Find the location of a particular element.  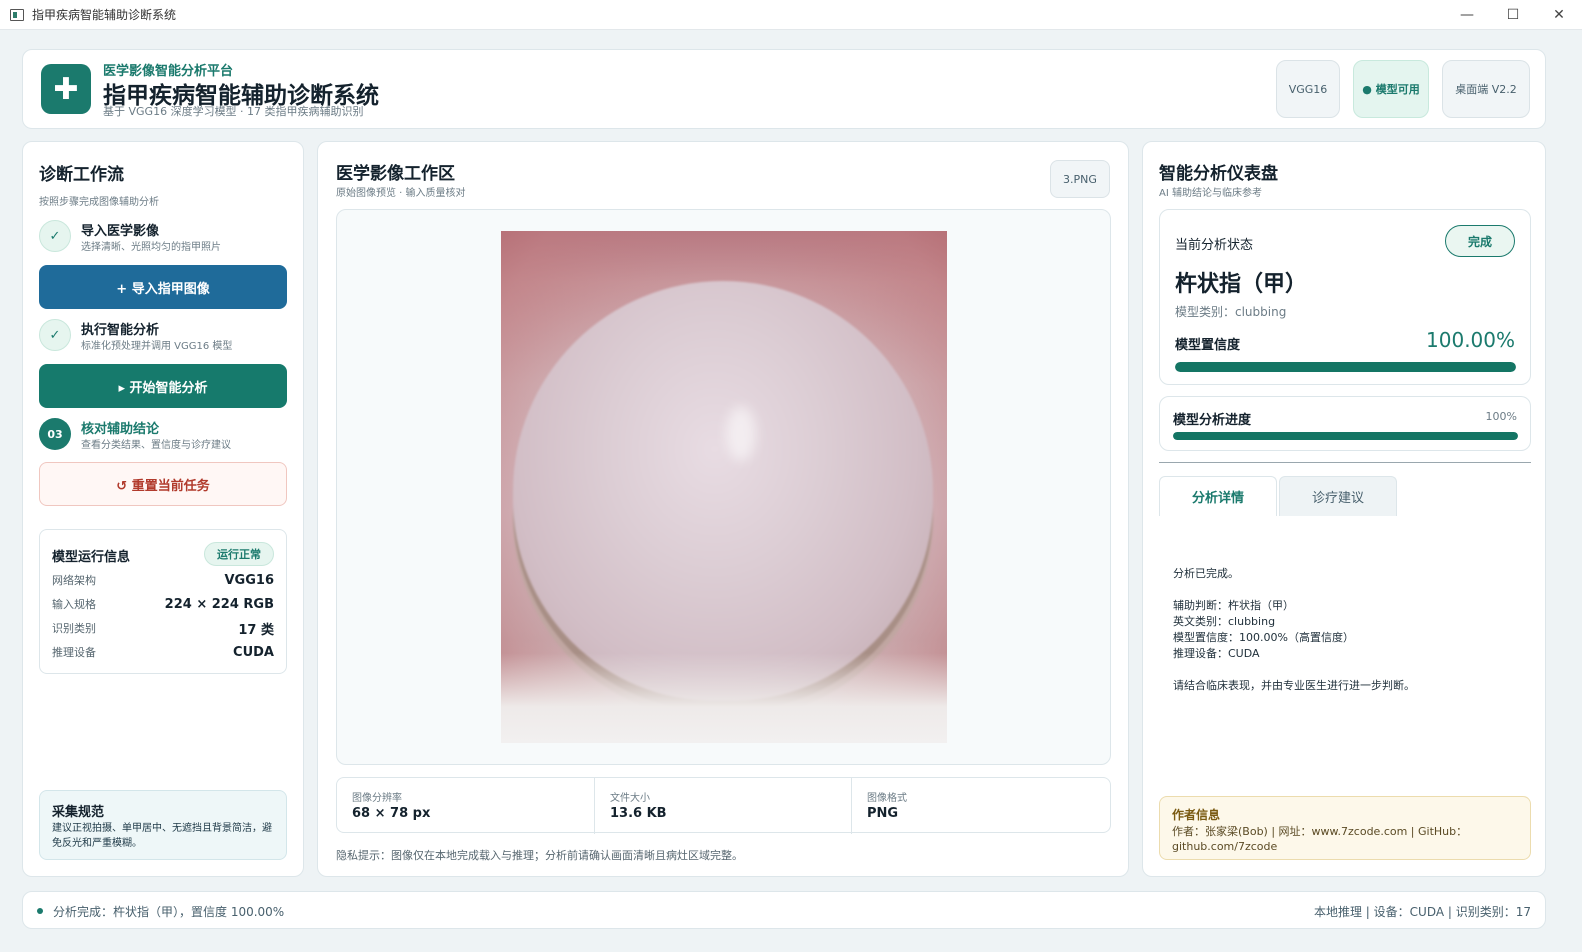

maximize-icon: ☐ is located at coordinates (1513, 15).